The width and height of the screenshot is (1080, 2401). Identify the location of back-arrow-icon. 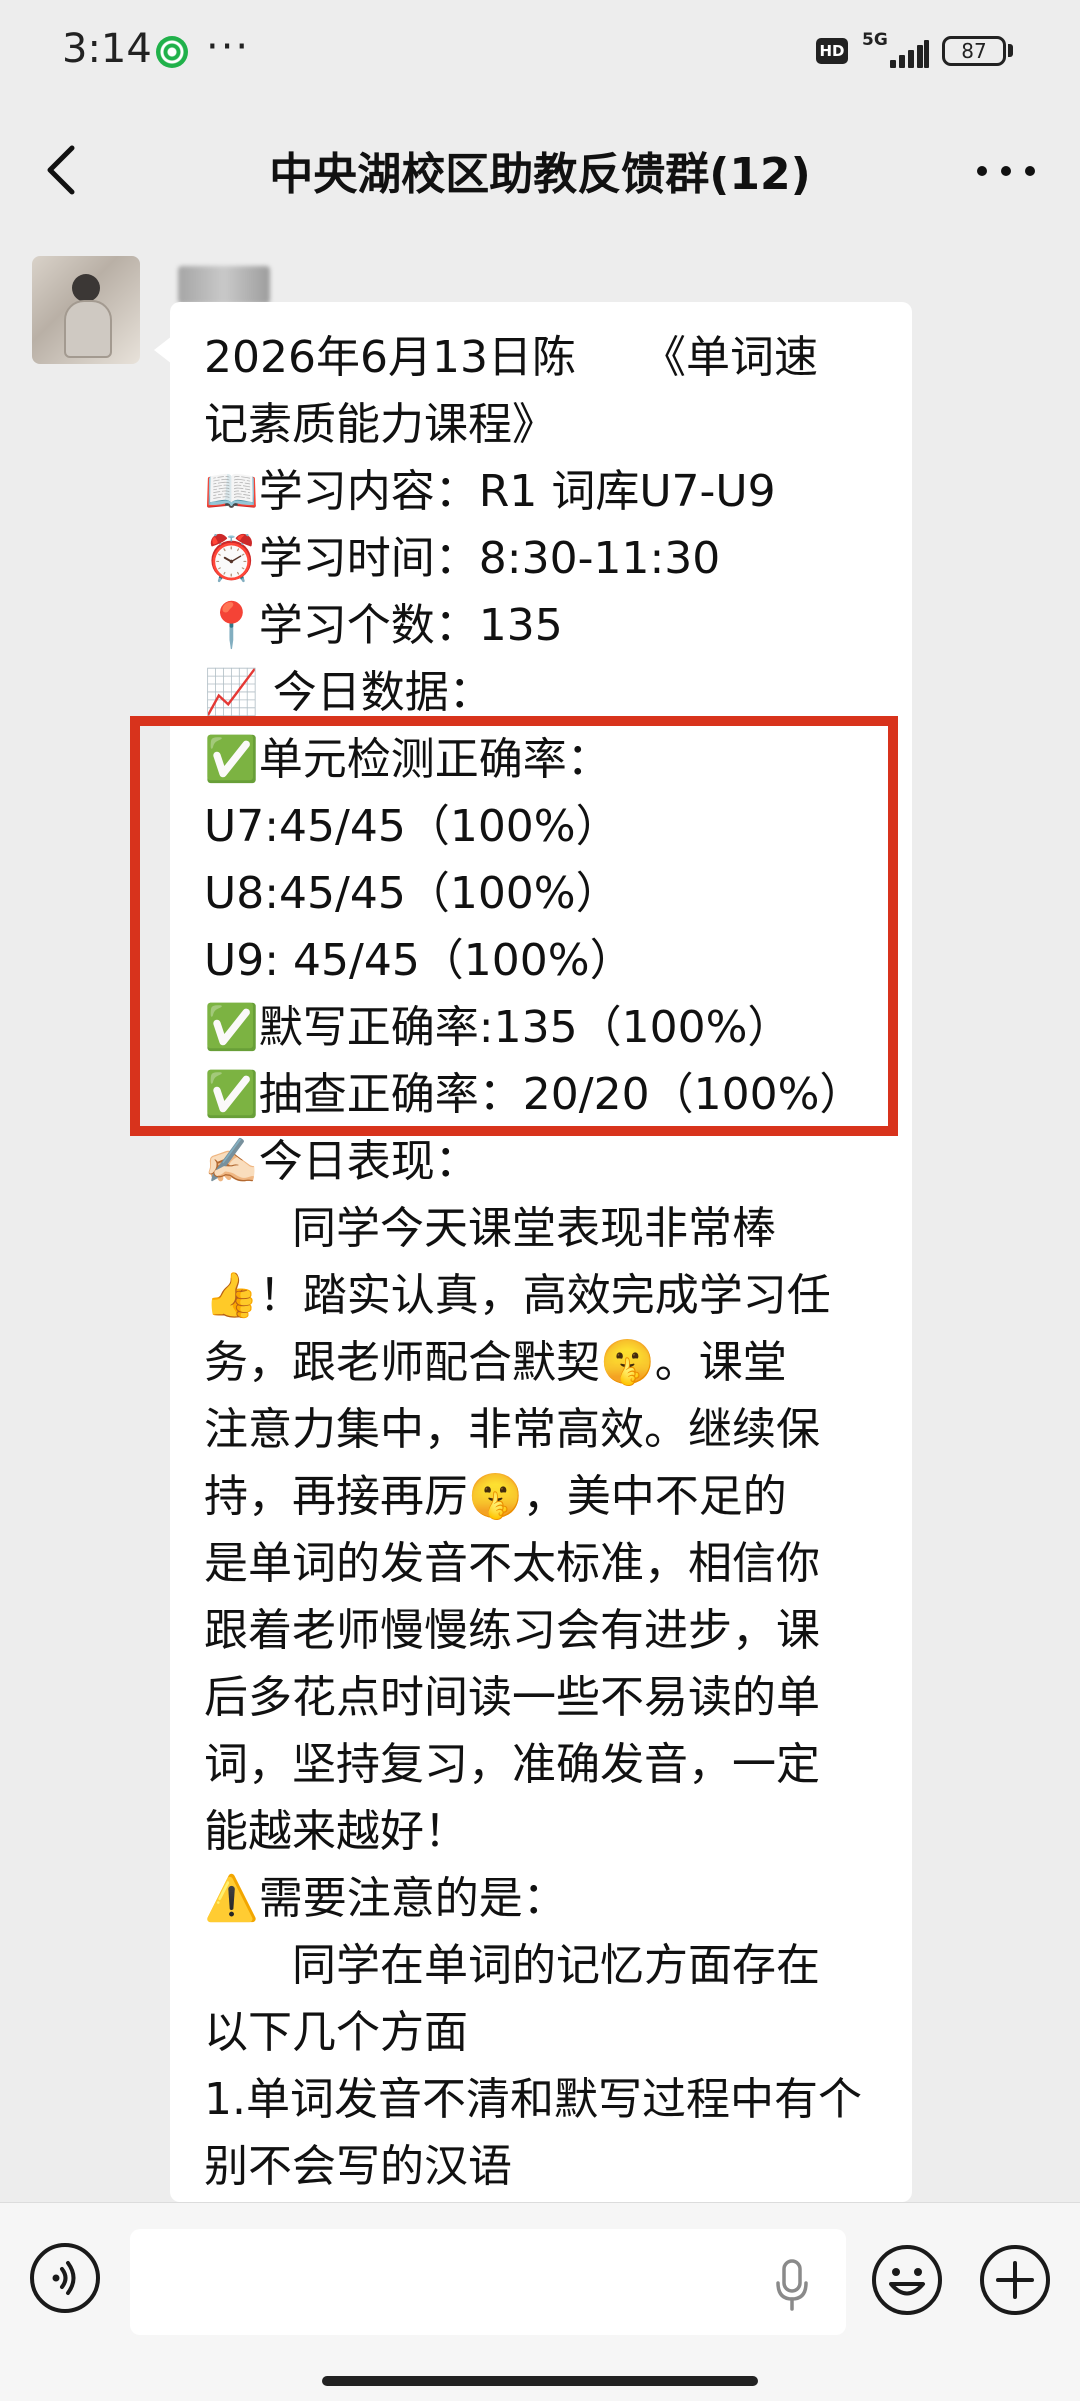
(61, 170).